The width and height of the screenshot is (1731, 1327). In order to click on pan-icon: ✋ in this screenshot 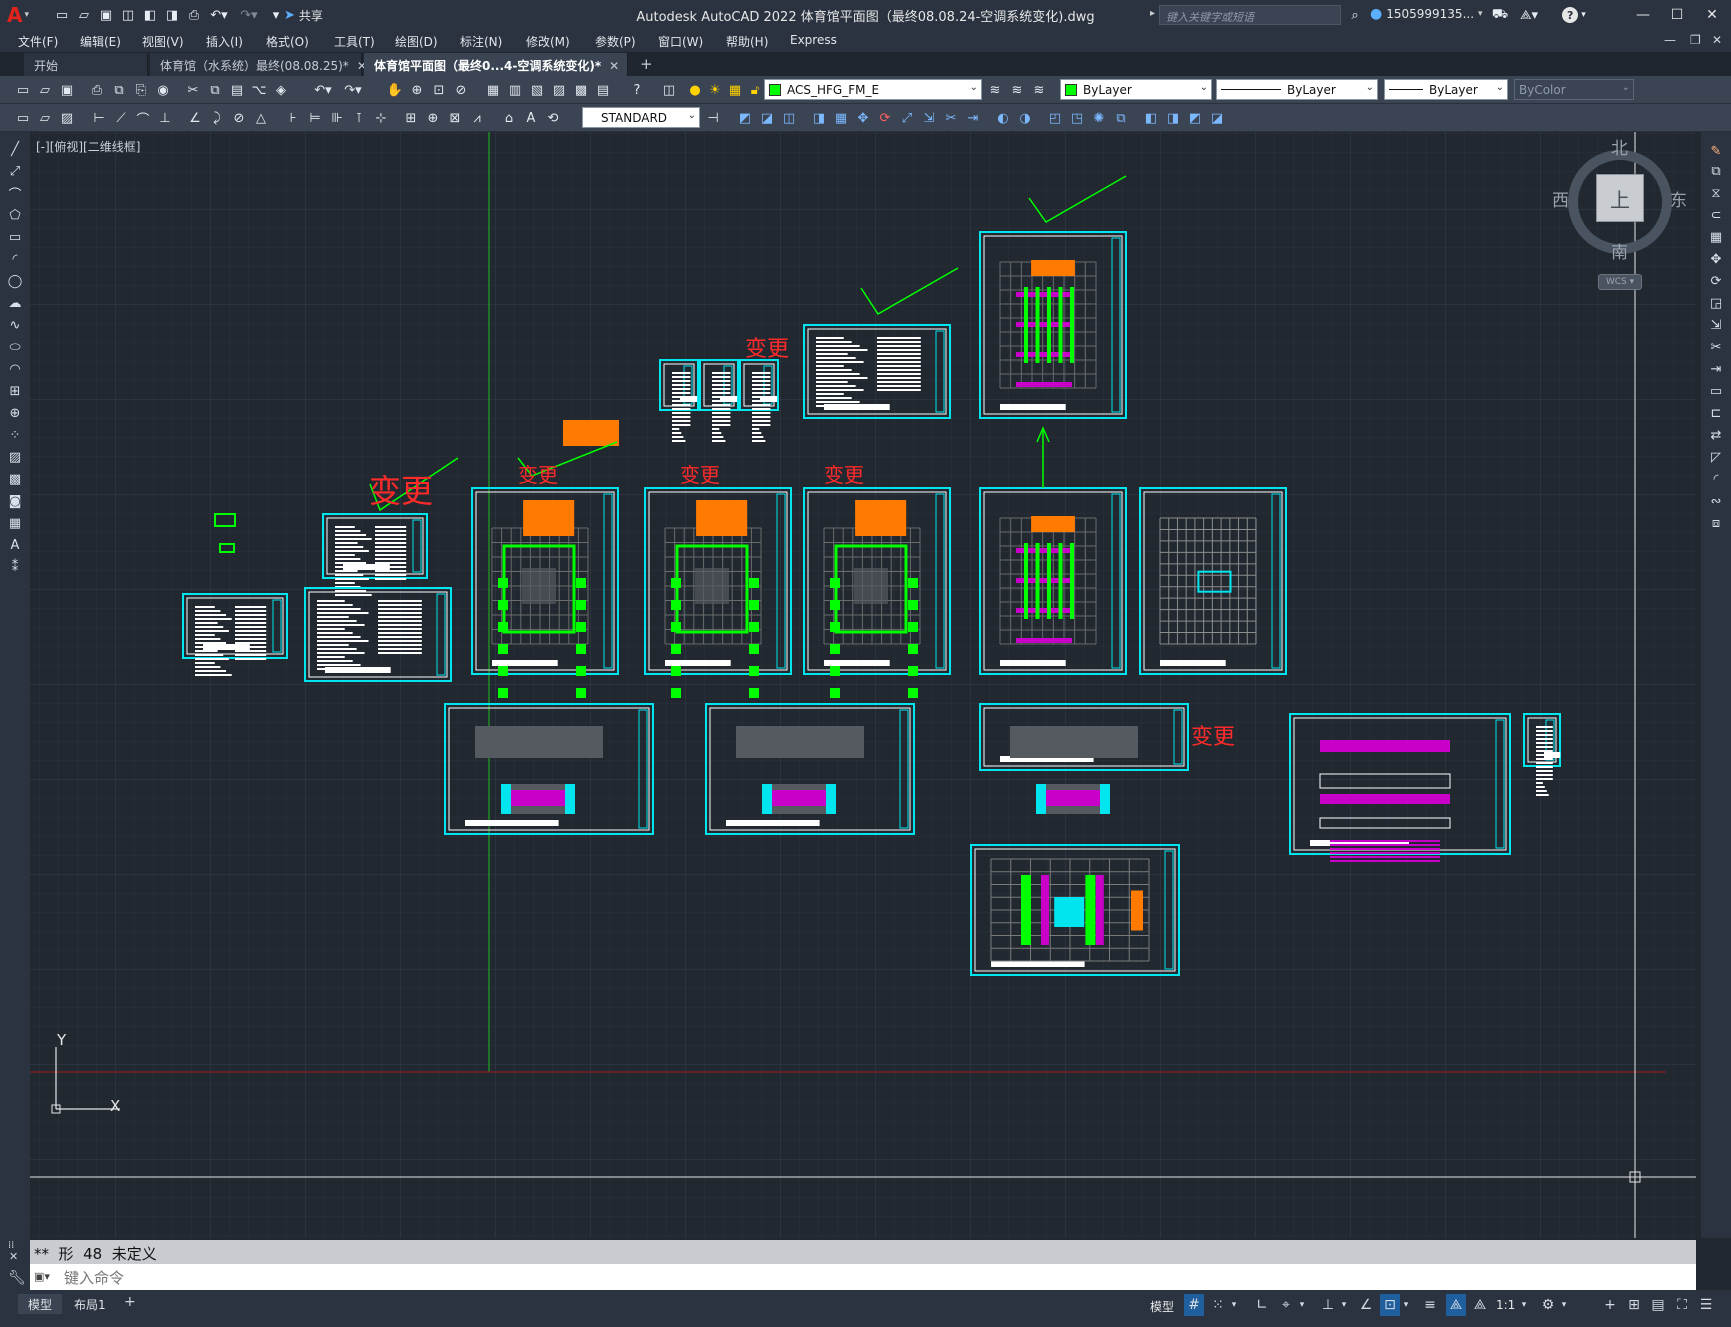, I will do `click(395, 90)`.